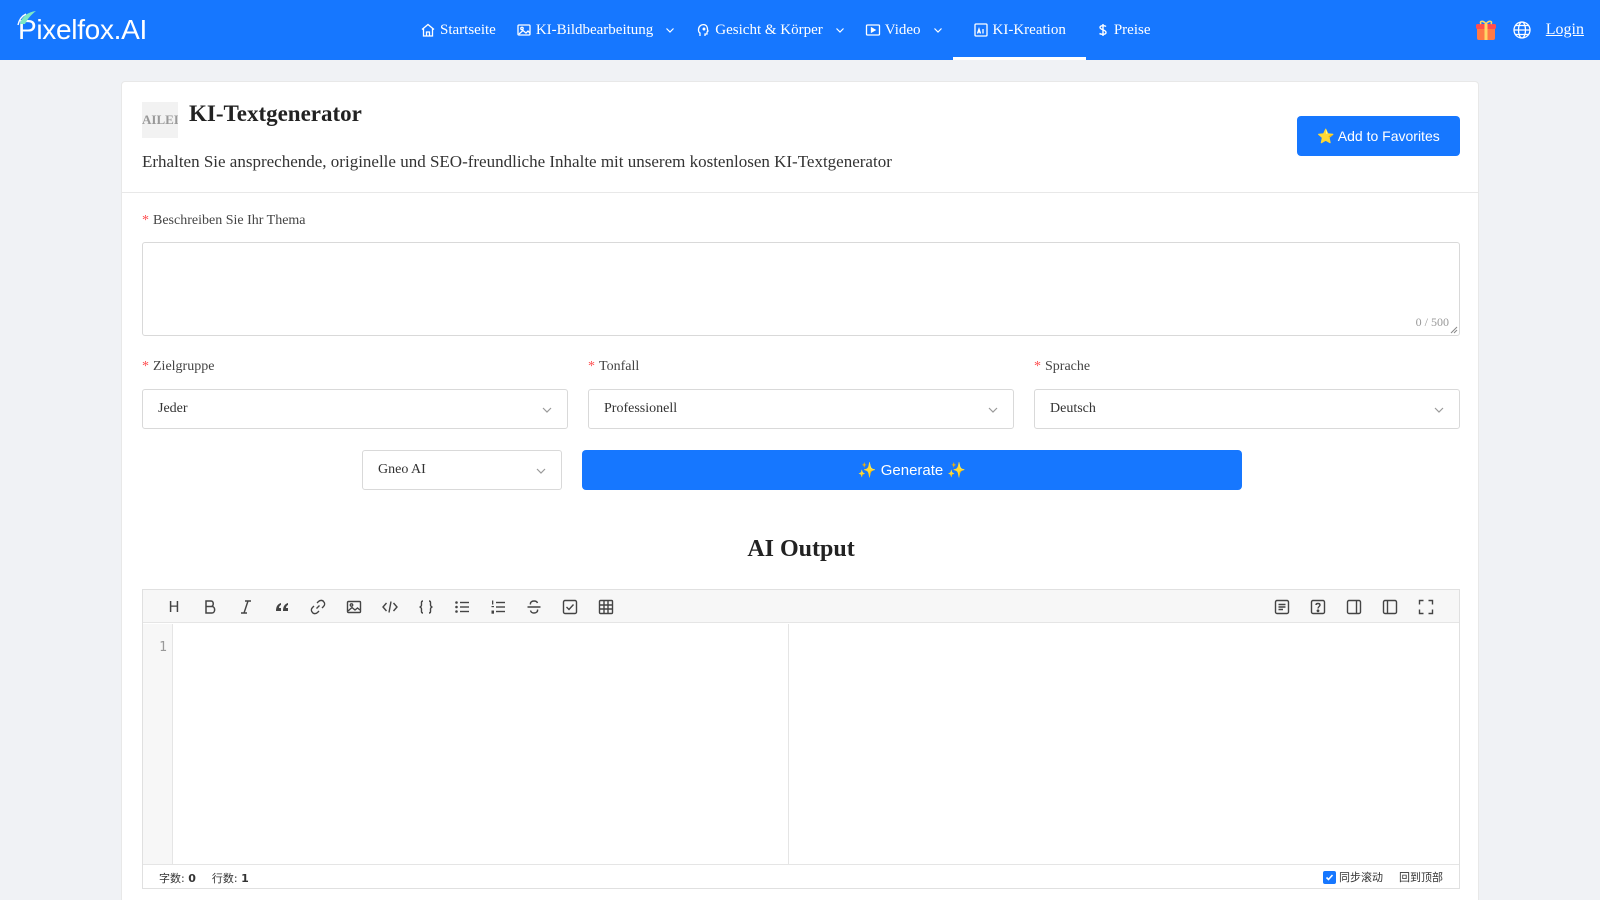 The image size is (1600, 900). Describe the element at coordinates (468, 29) in the screenshot. I see `nav-label: Startseite` at that location.